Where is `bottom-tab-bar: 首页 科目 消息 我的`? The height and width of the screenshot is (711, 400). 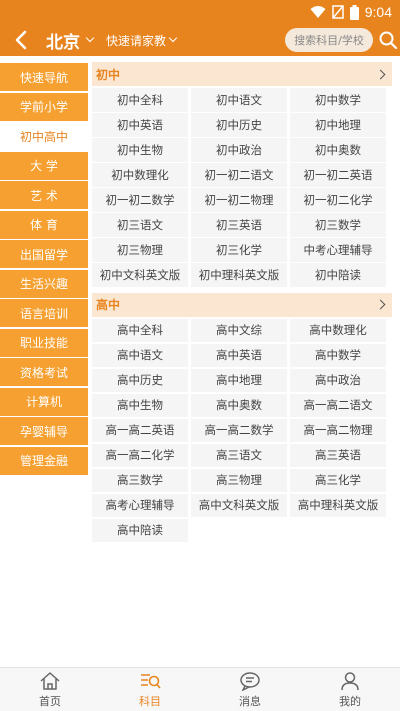 bottom-tab-bar: 首页 科目 消息 我的 is located at coordinates (200, 689).